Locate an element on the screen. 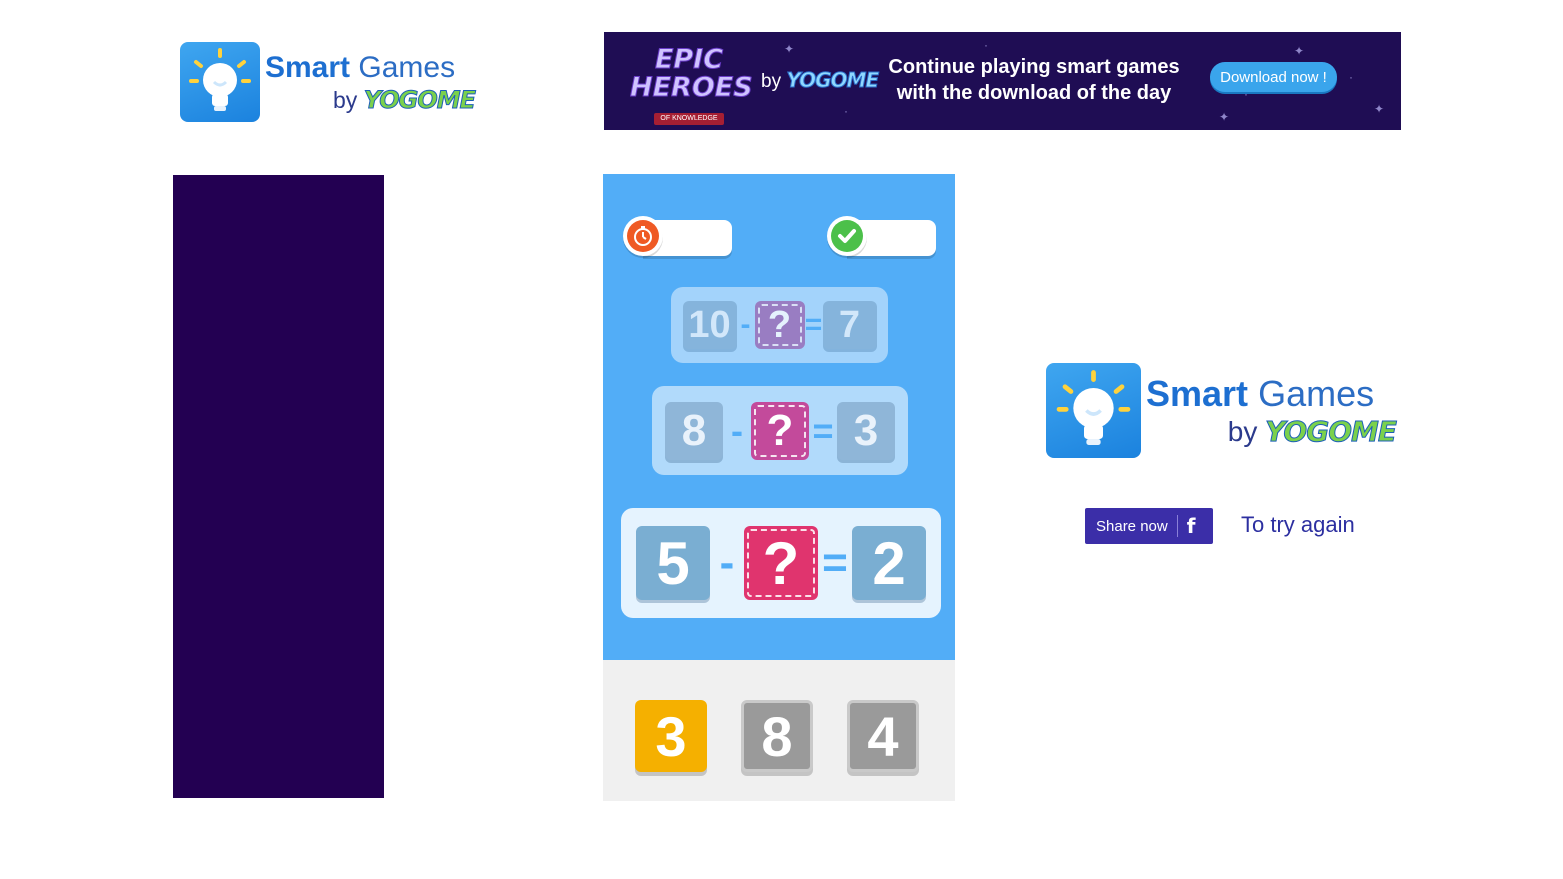  answer-choice-8: 8 is located at coordinates (777, 736).